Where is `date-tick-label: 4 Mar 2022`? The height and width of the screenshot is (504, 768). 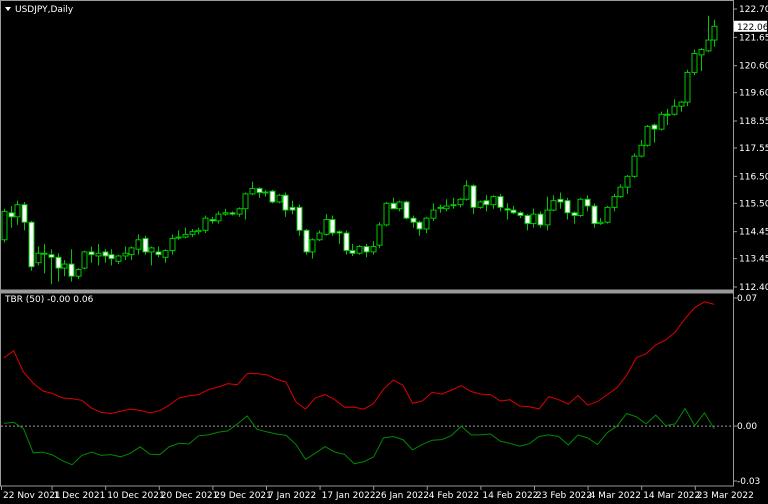 date-tick-label: 4 Mar 2022 is located at coordinates (615, 496).